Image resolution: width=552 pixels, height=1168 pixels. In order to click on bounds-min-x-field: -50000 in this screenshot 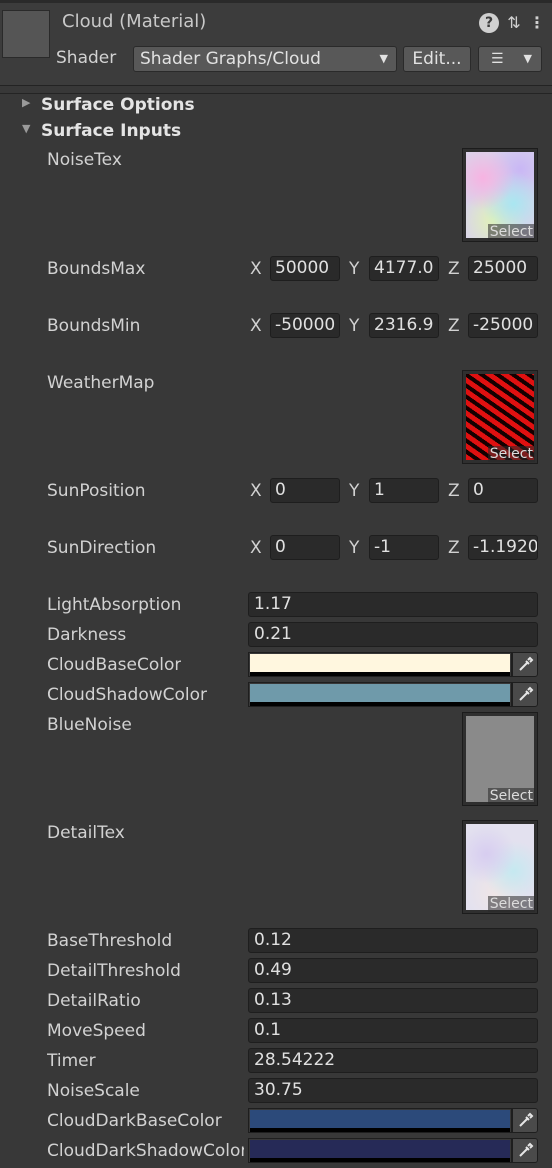, I will do `click(305, 325)`.